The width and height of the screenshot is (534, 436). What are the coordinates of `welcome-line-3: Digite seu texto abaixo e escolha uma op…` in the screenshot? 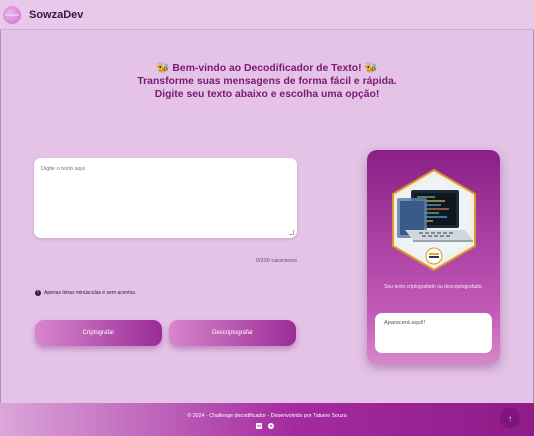 It's located at (267, 94).